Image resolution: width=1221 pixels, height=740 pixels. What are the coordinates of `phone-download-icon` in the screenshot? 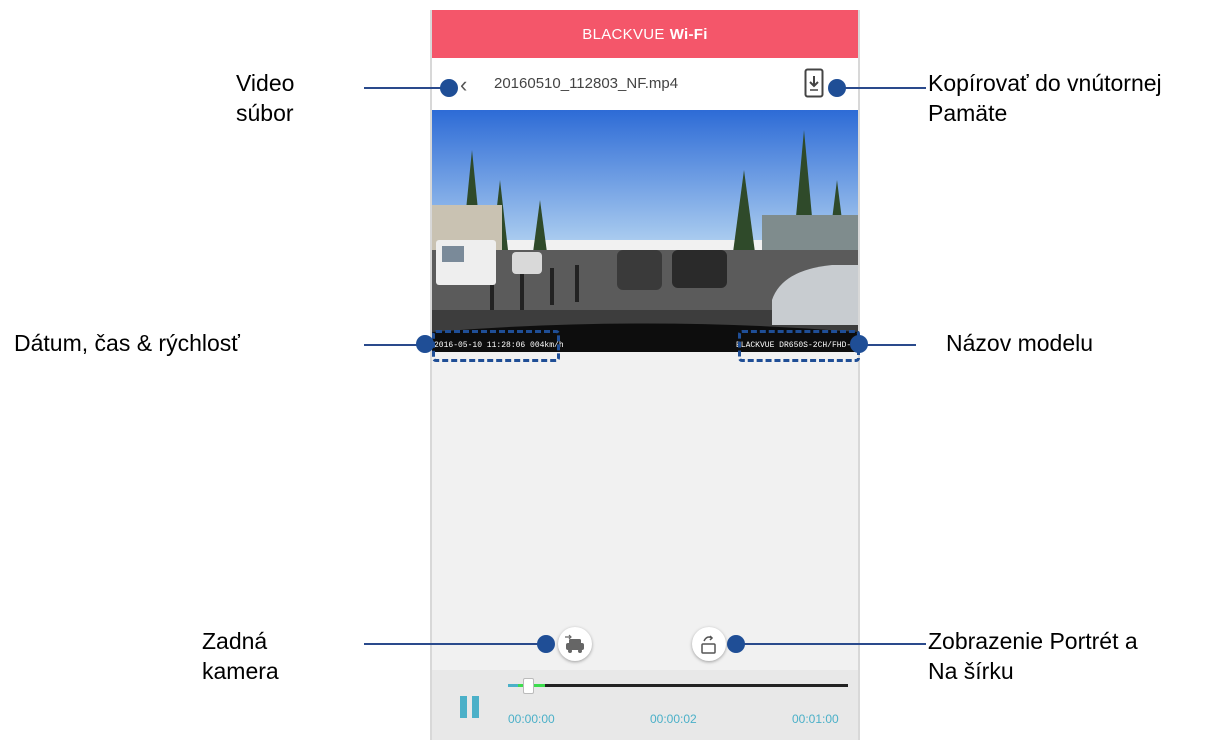 It's located at (814, 83).